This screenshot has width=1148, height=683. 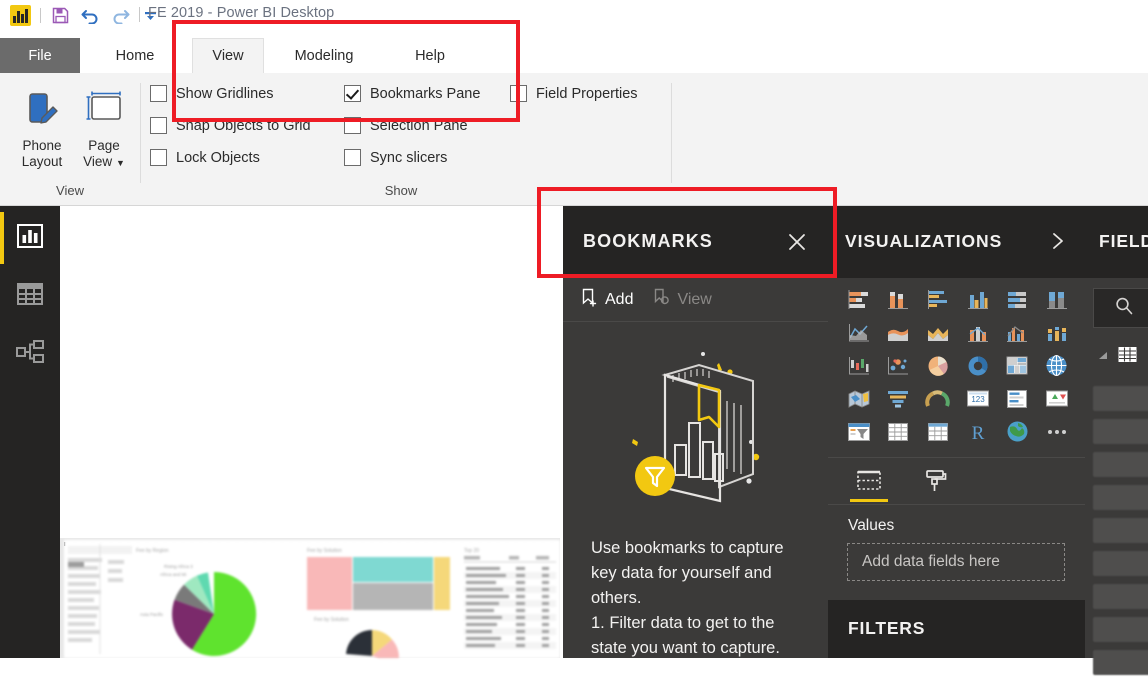 I want to click on expand-triangle-icon, so click(x=1103, y=357).